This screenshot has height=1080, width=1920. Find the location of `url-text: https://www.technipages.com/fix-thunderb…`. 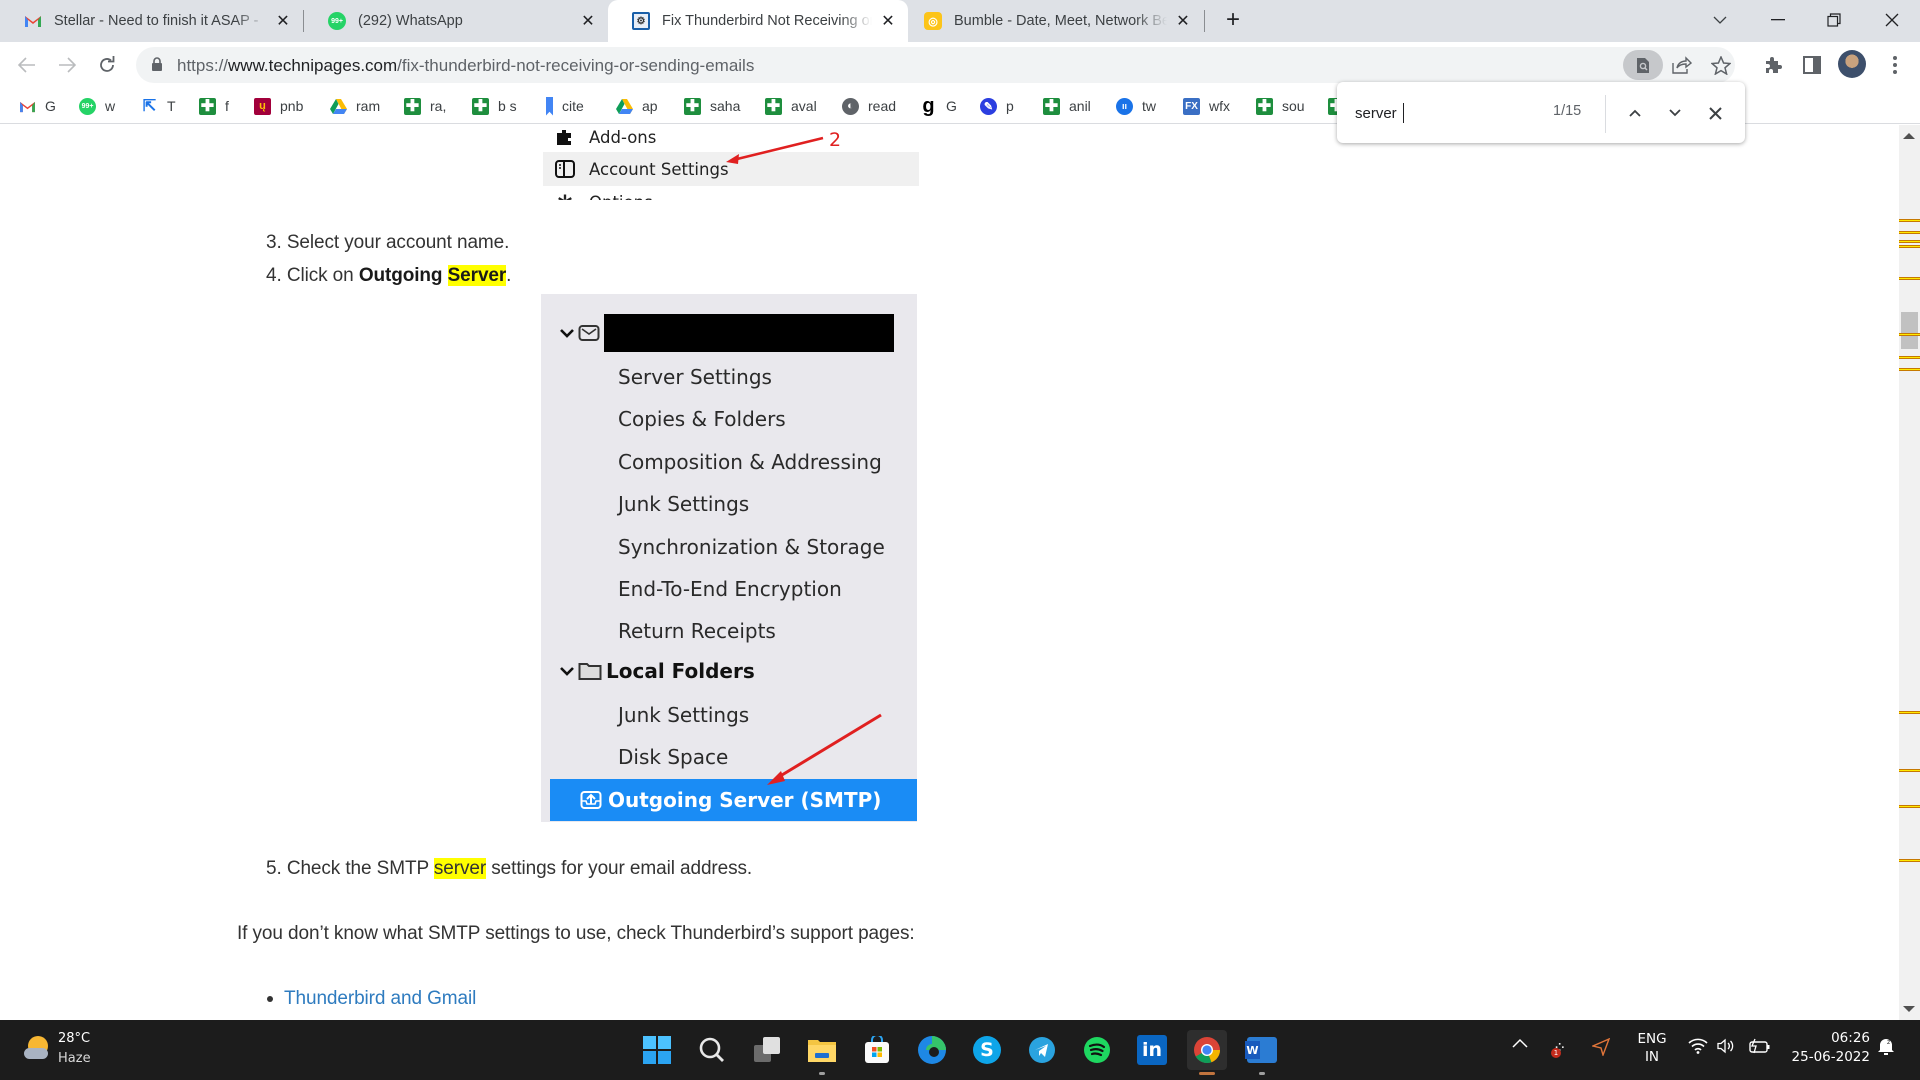

url-text: https://www.technipages.com/fix-thunderb… is located at coordinates (465, 66).